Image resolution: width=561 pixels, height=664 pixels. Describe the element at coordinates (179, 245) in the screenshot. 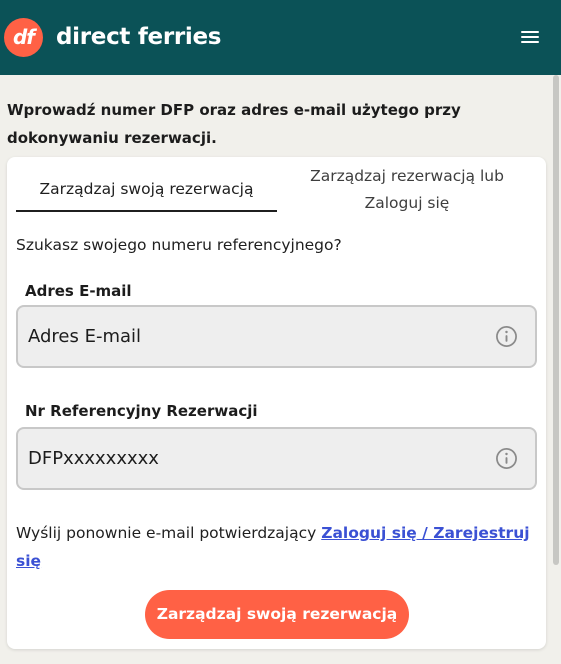

I see `reference-question-link: Szukasz swojego numeru referencyjnego?` at that location.